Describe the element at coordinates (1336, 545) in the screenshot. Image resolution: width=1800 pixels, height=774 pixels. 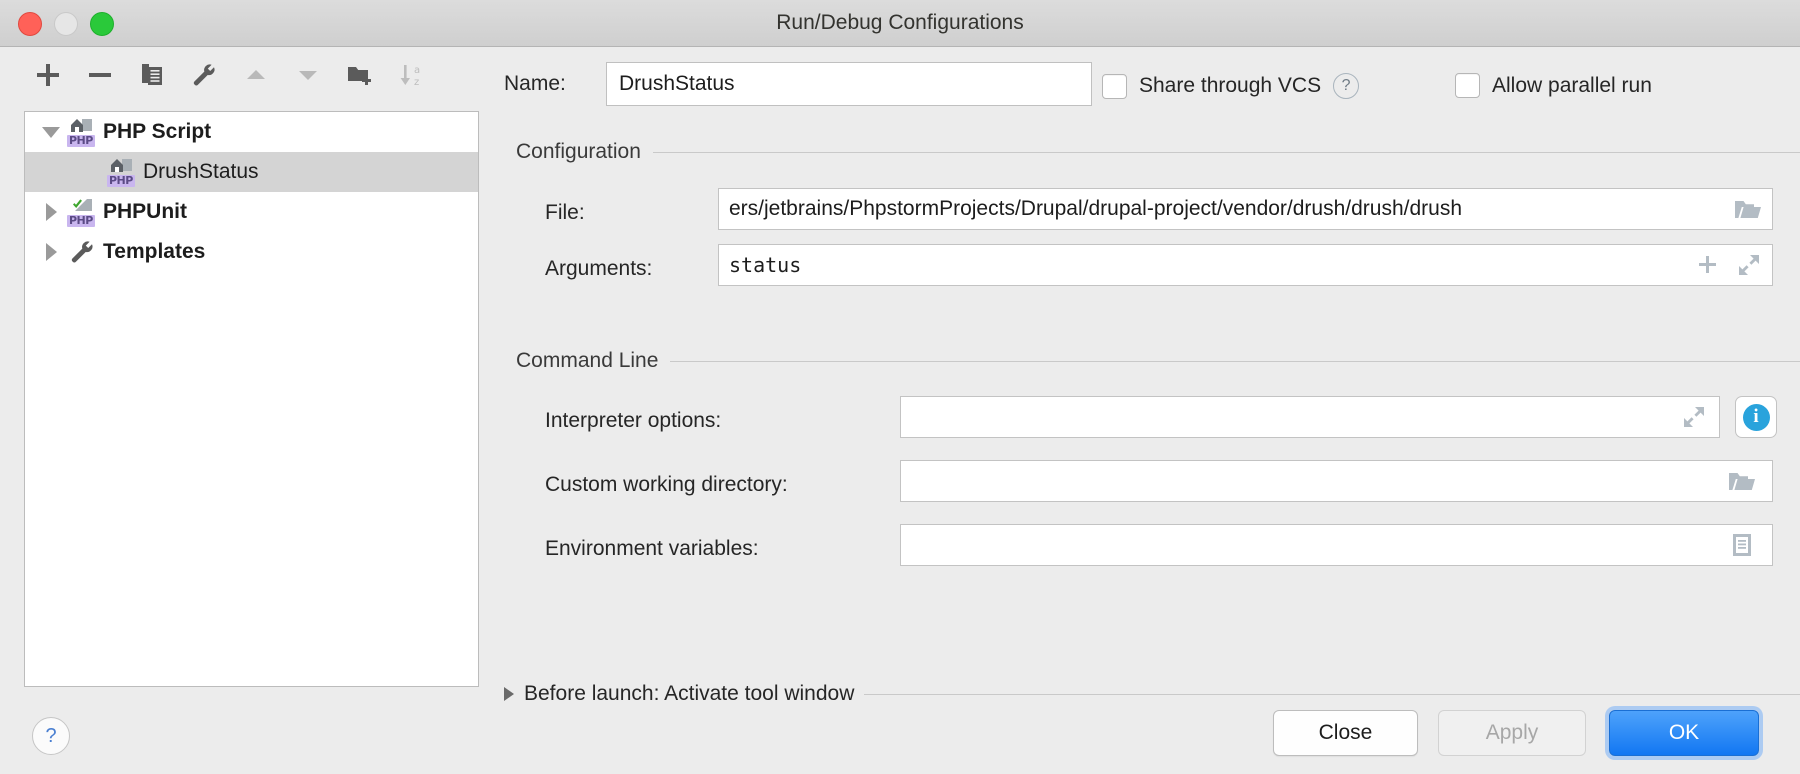
I see `environment-variables-input` at that location.